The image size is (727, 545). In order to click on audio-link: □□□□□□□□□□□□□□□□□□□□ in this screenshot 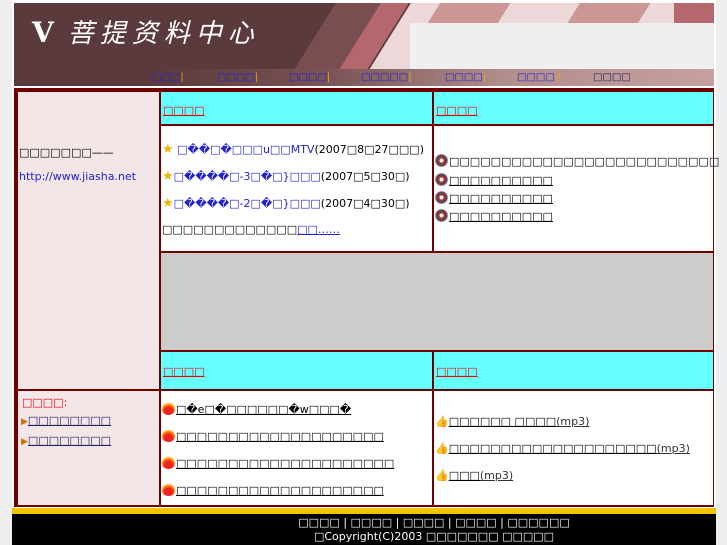, I will do `click(553, 448)`.